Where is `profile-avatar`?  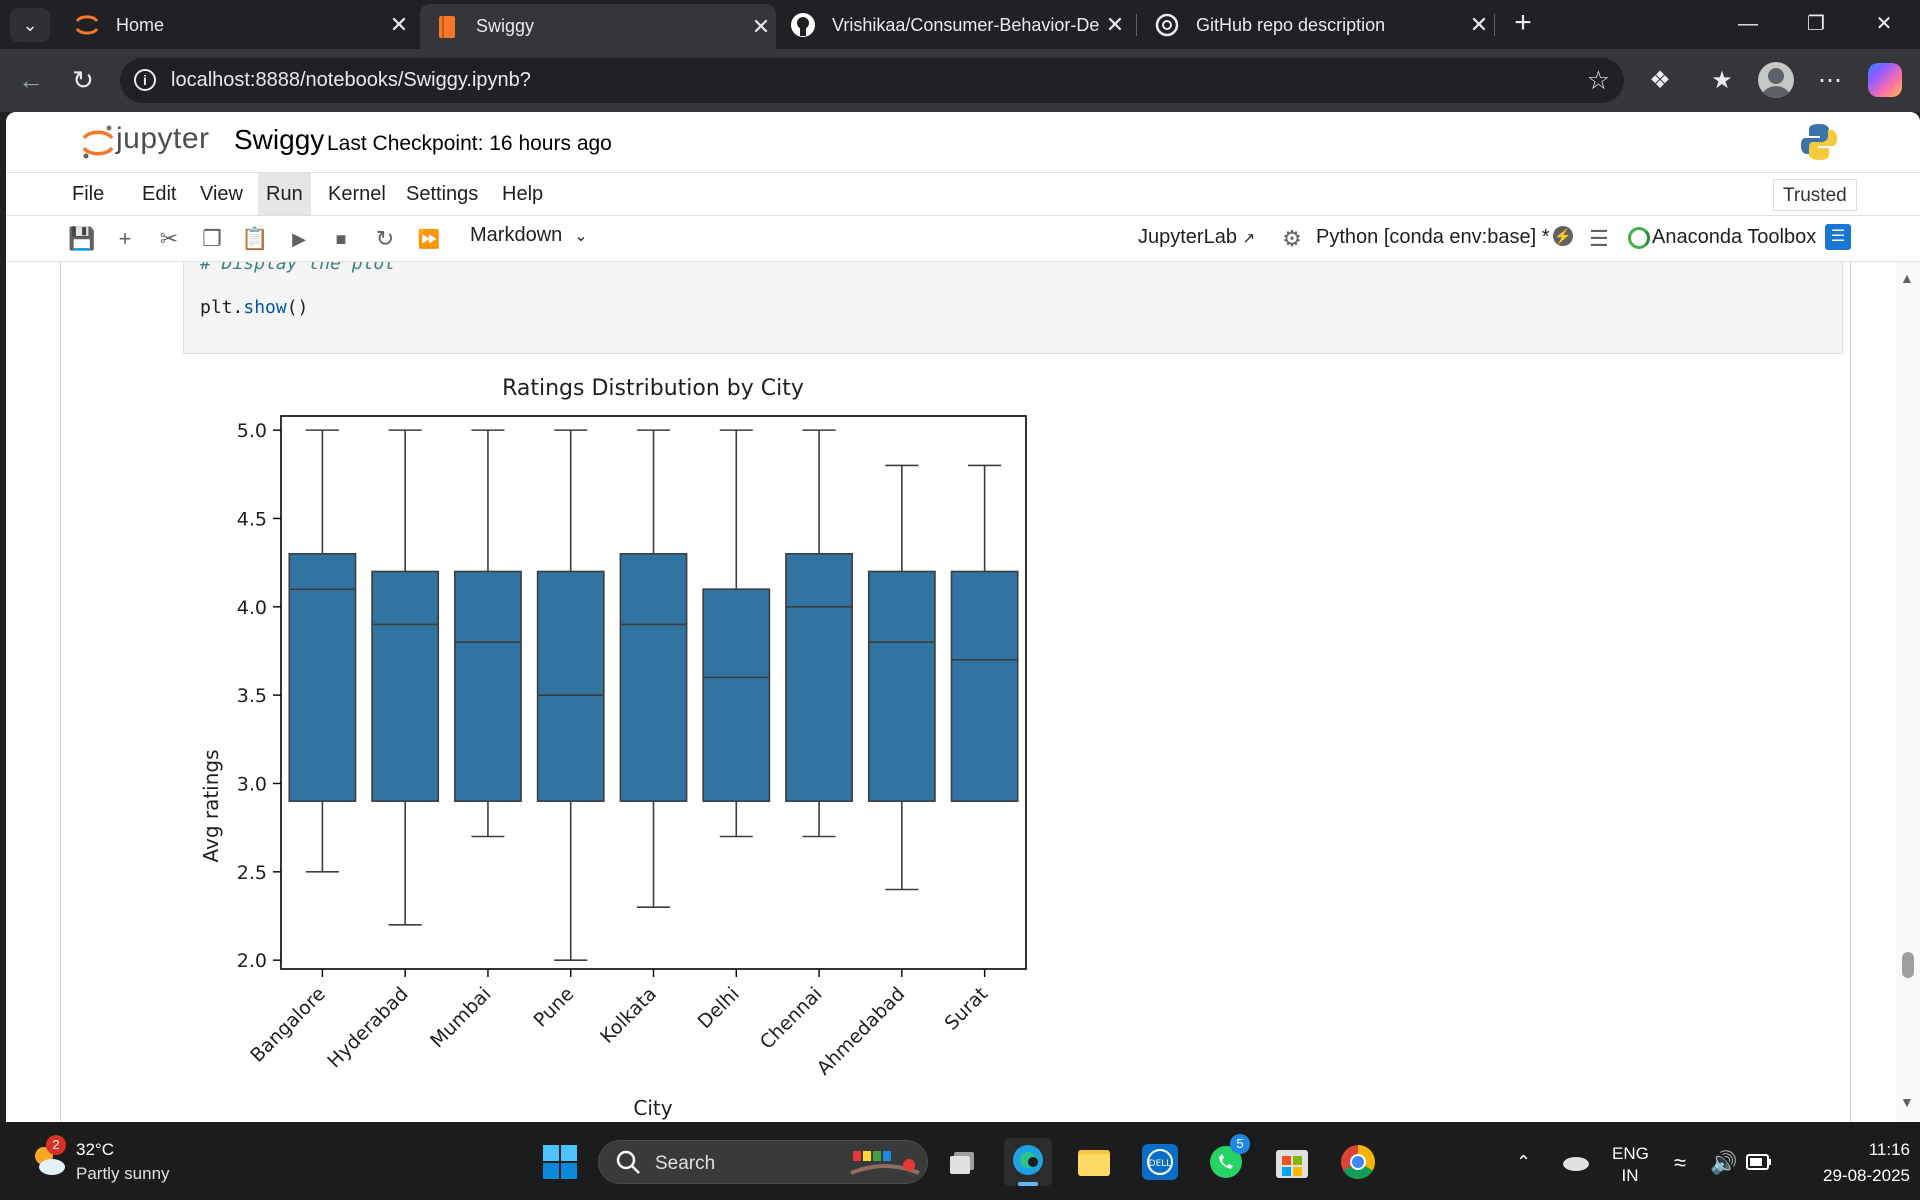
profile-avatar is located at coordinates (1776, 80).